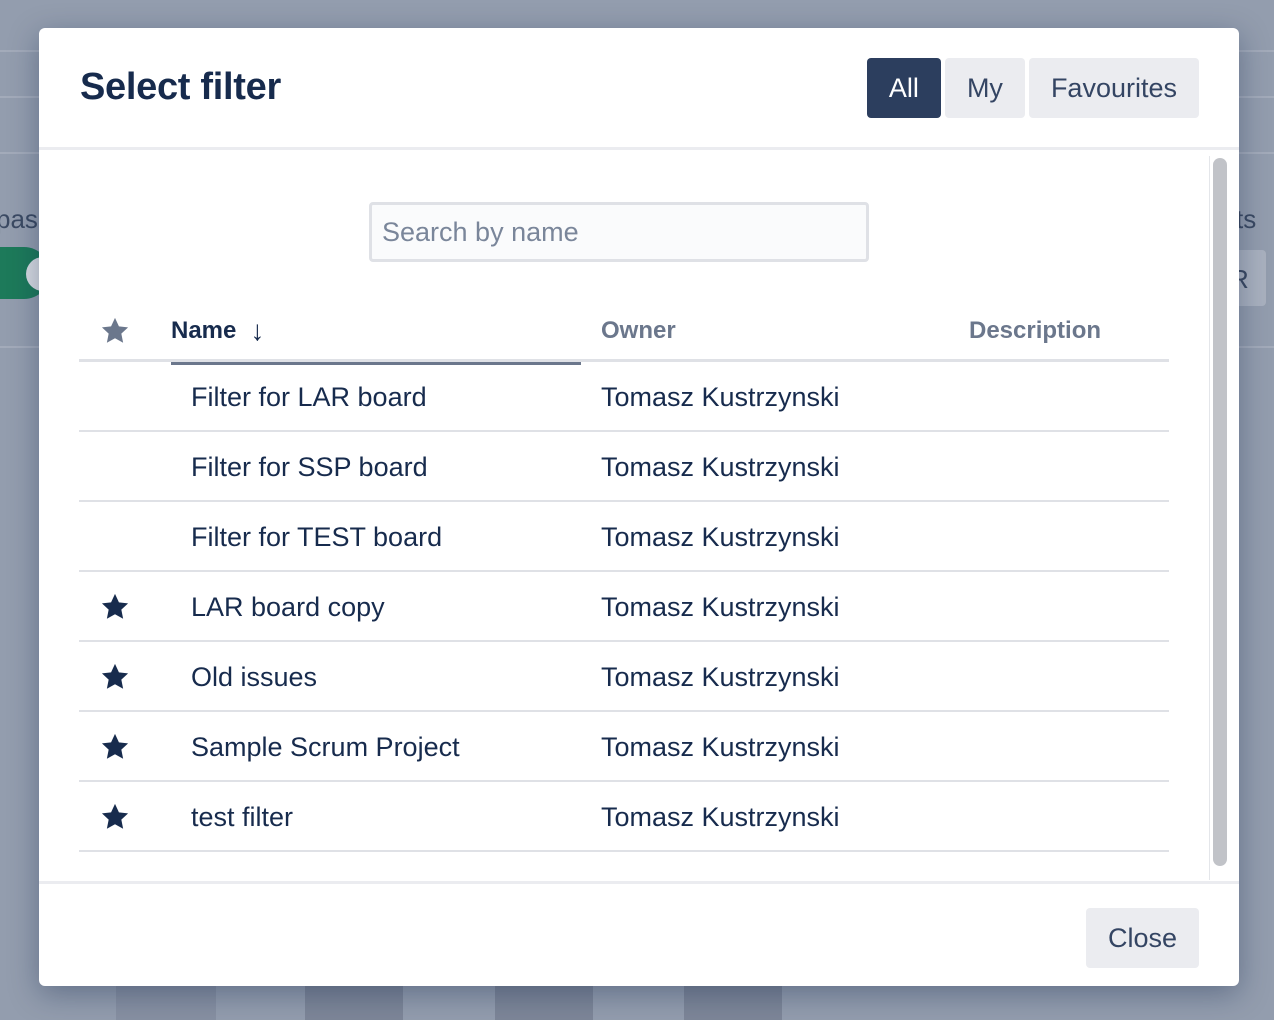  Describe the element at coordinates (1035, 331) in the screenshot. I see `column-header-description: Description` at that location.